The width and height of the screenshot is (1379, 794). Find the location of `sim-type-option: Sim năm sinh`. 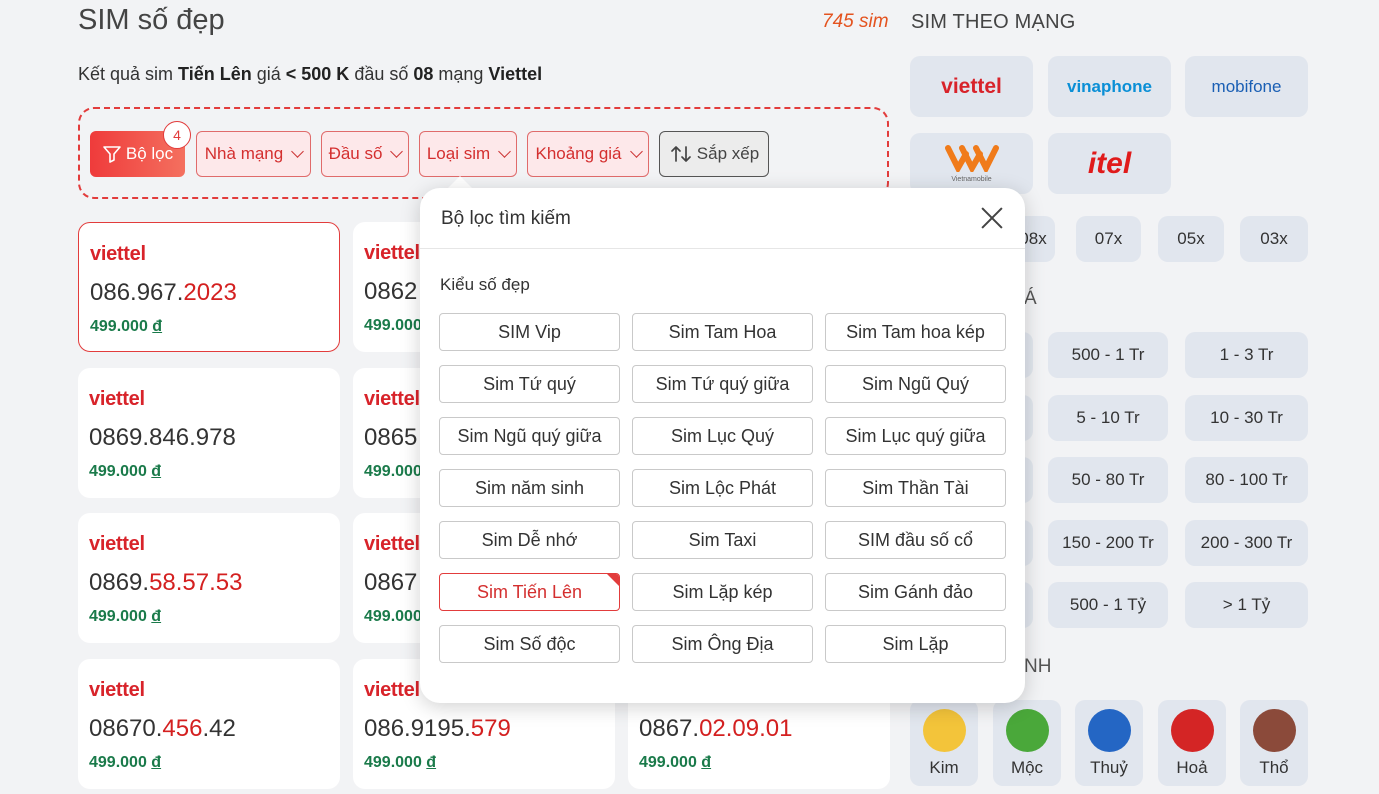

sim-type-option: Sim năm sinh is located at coordinates (529, 488).